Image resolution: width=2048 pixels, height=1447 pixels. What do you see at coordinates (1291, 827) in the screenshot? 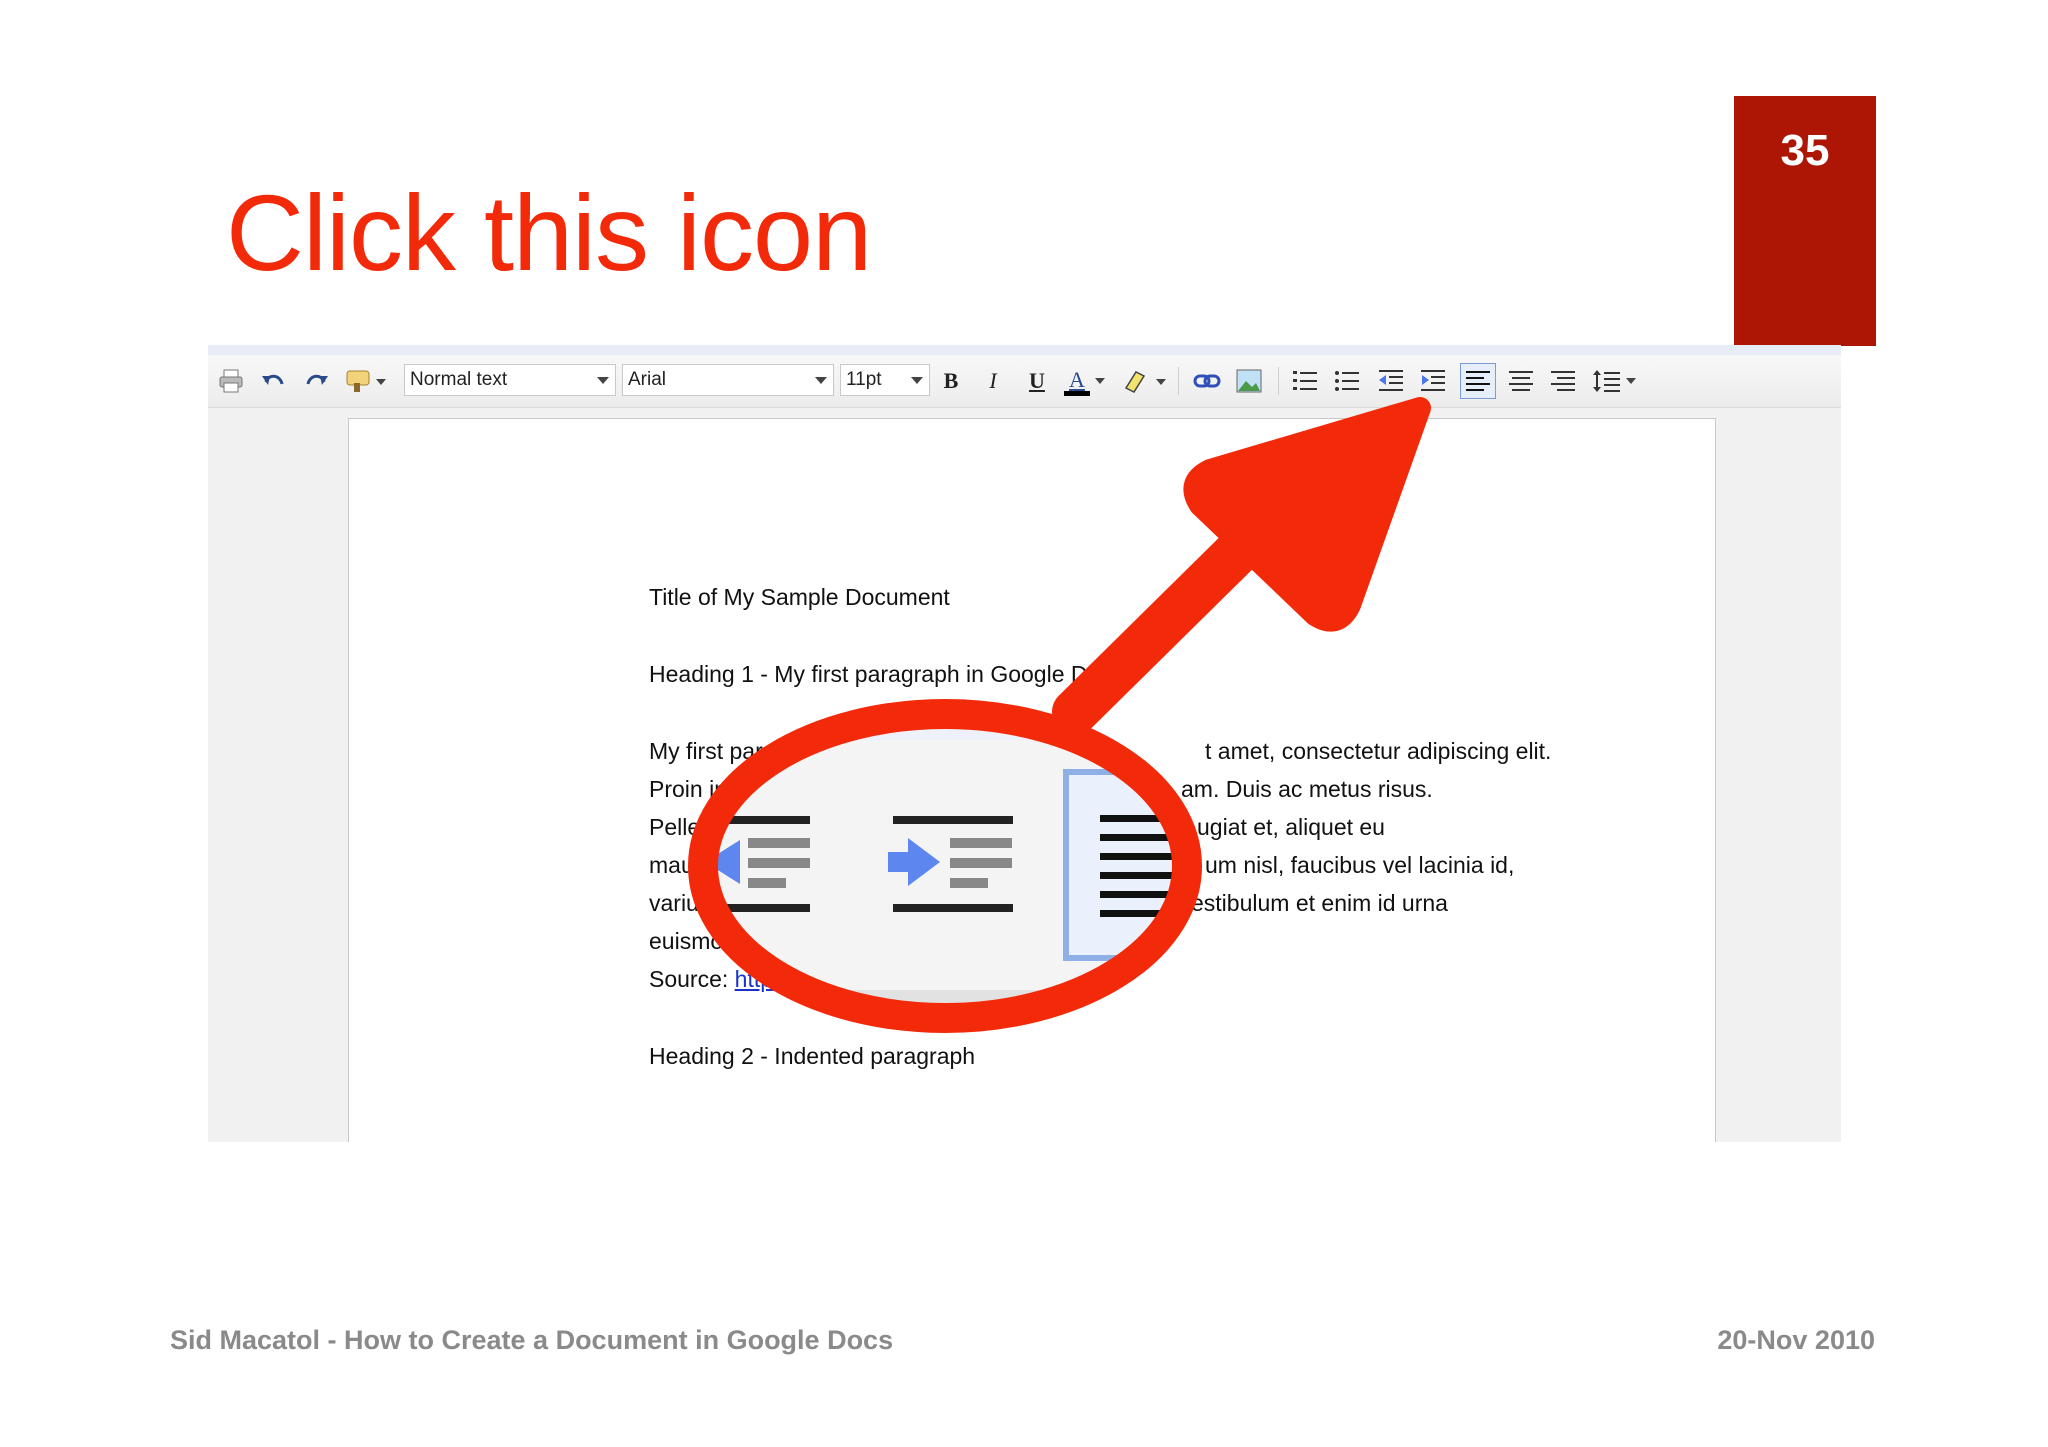
I see `doc-paragraph-line: ugiat et, aliquet eu` at bounding box center [1291, 827].